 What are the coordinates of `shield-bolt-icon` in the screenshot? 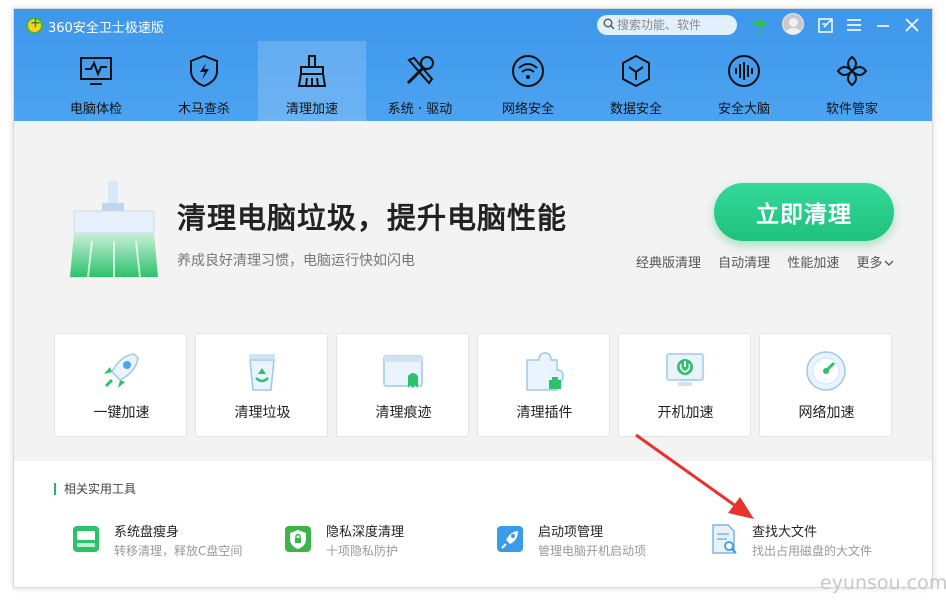 It's located at (204, 71).